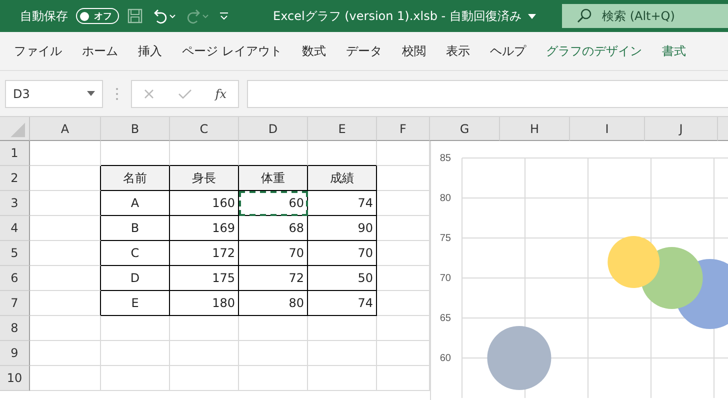 The width and height of the screenshot is (728, 400). Describe the element at coordinates (594, 51) in the screenshot. I see `ribbon-tab: グラフのデザイン` at that location.